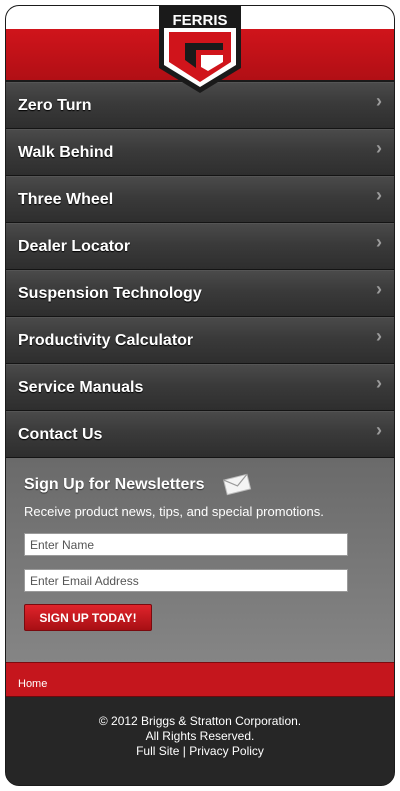 The height and width of the screenshot is (791, 400). What do you see at coordinates (88, 617) in the screenshot?
I see `signup-button: SIGN UP TODAY!` at bounding box center [88, 617].